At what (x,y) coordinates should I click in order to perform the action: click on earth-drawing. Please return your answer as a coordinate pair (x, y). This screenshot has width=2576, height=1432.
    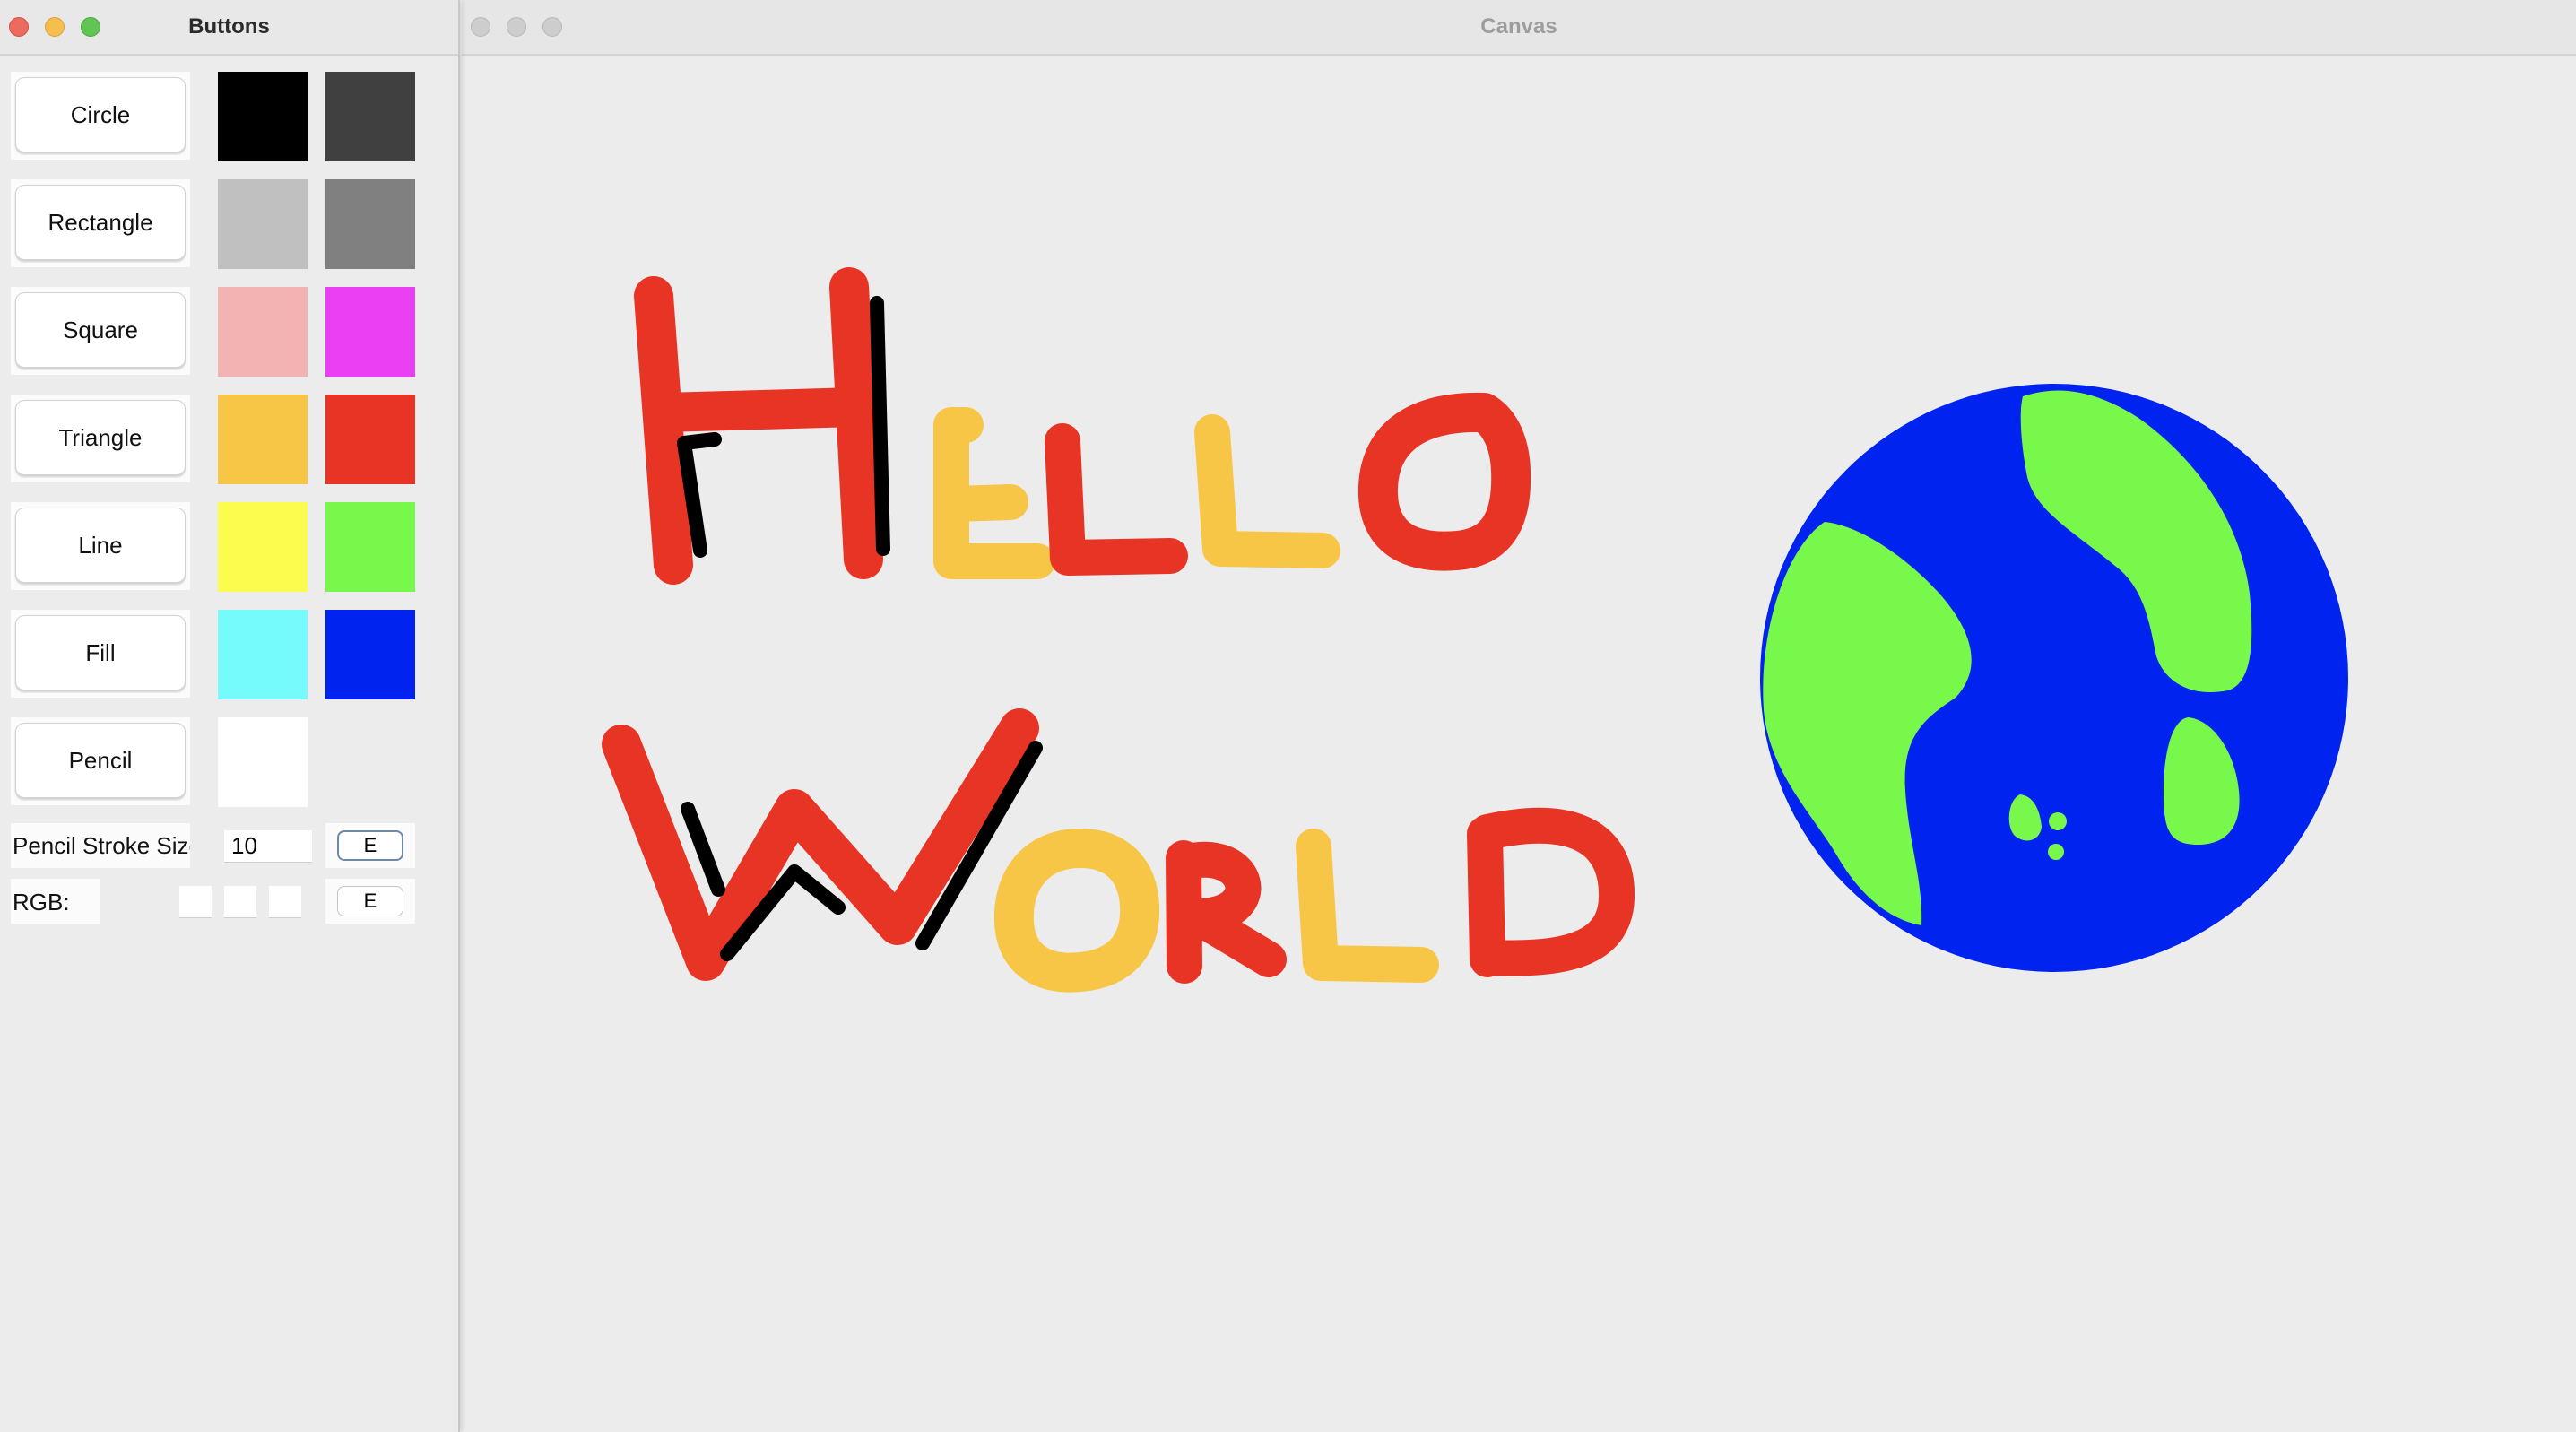
    Looking at the image, I should click on (2054, 678).